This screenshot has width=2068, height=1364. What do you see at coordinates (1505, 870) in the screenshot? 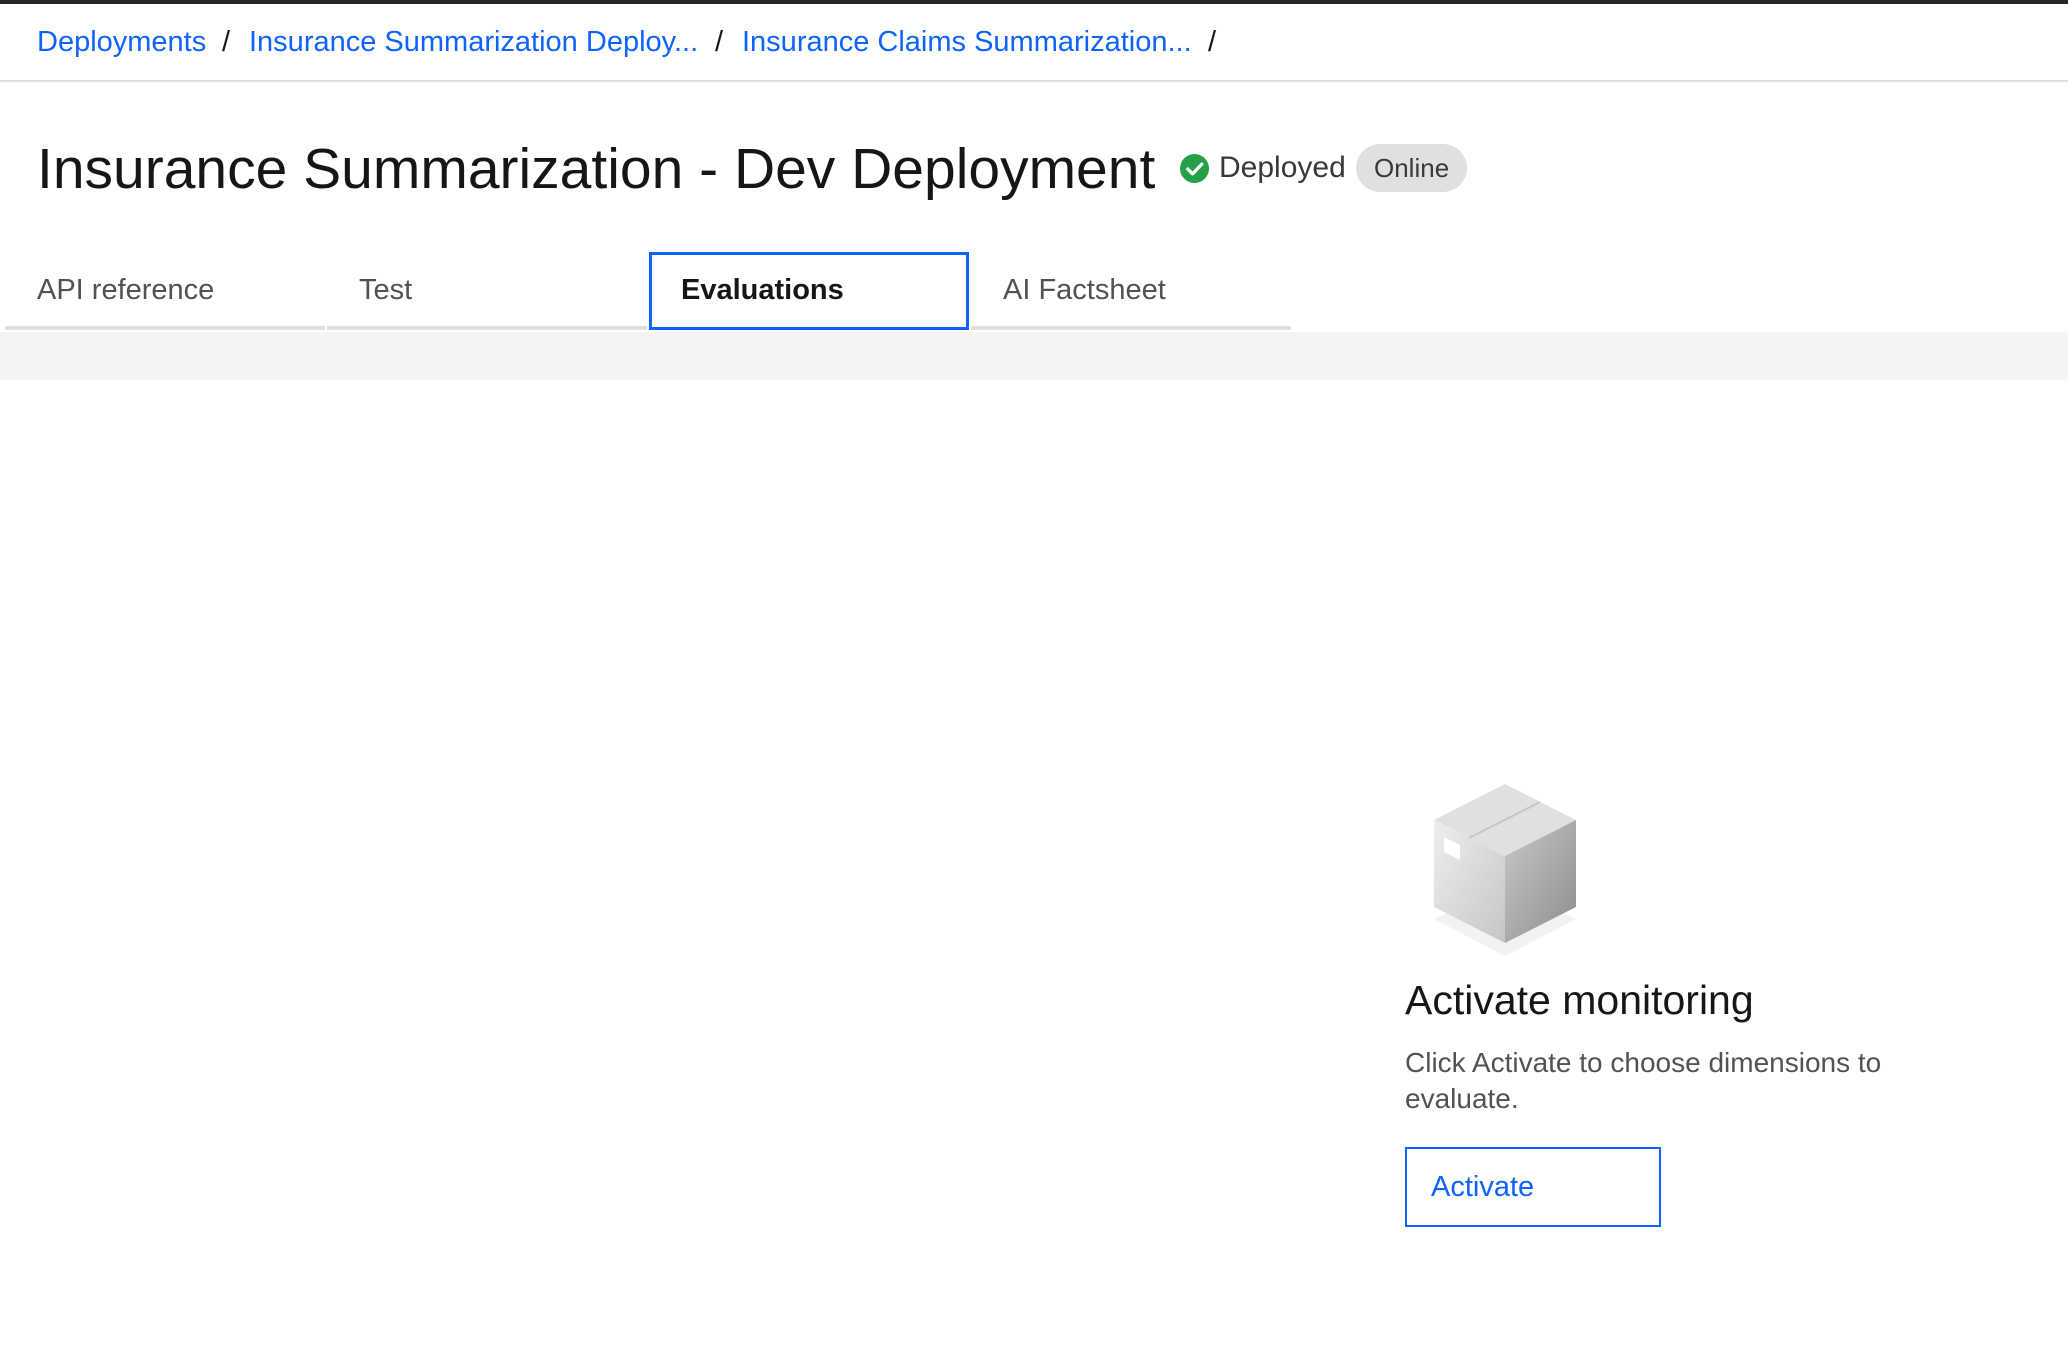
I see `box-icon` at bounding box center [1505, 870].